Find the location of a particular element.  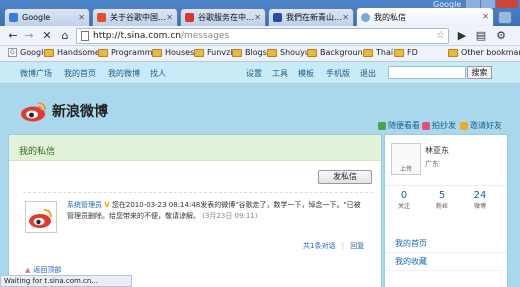

nav-logout: 退出 is located at coordinates (368, 73).